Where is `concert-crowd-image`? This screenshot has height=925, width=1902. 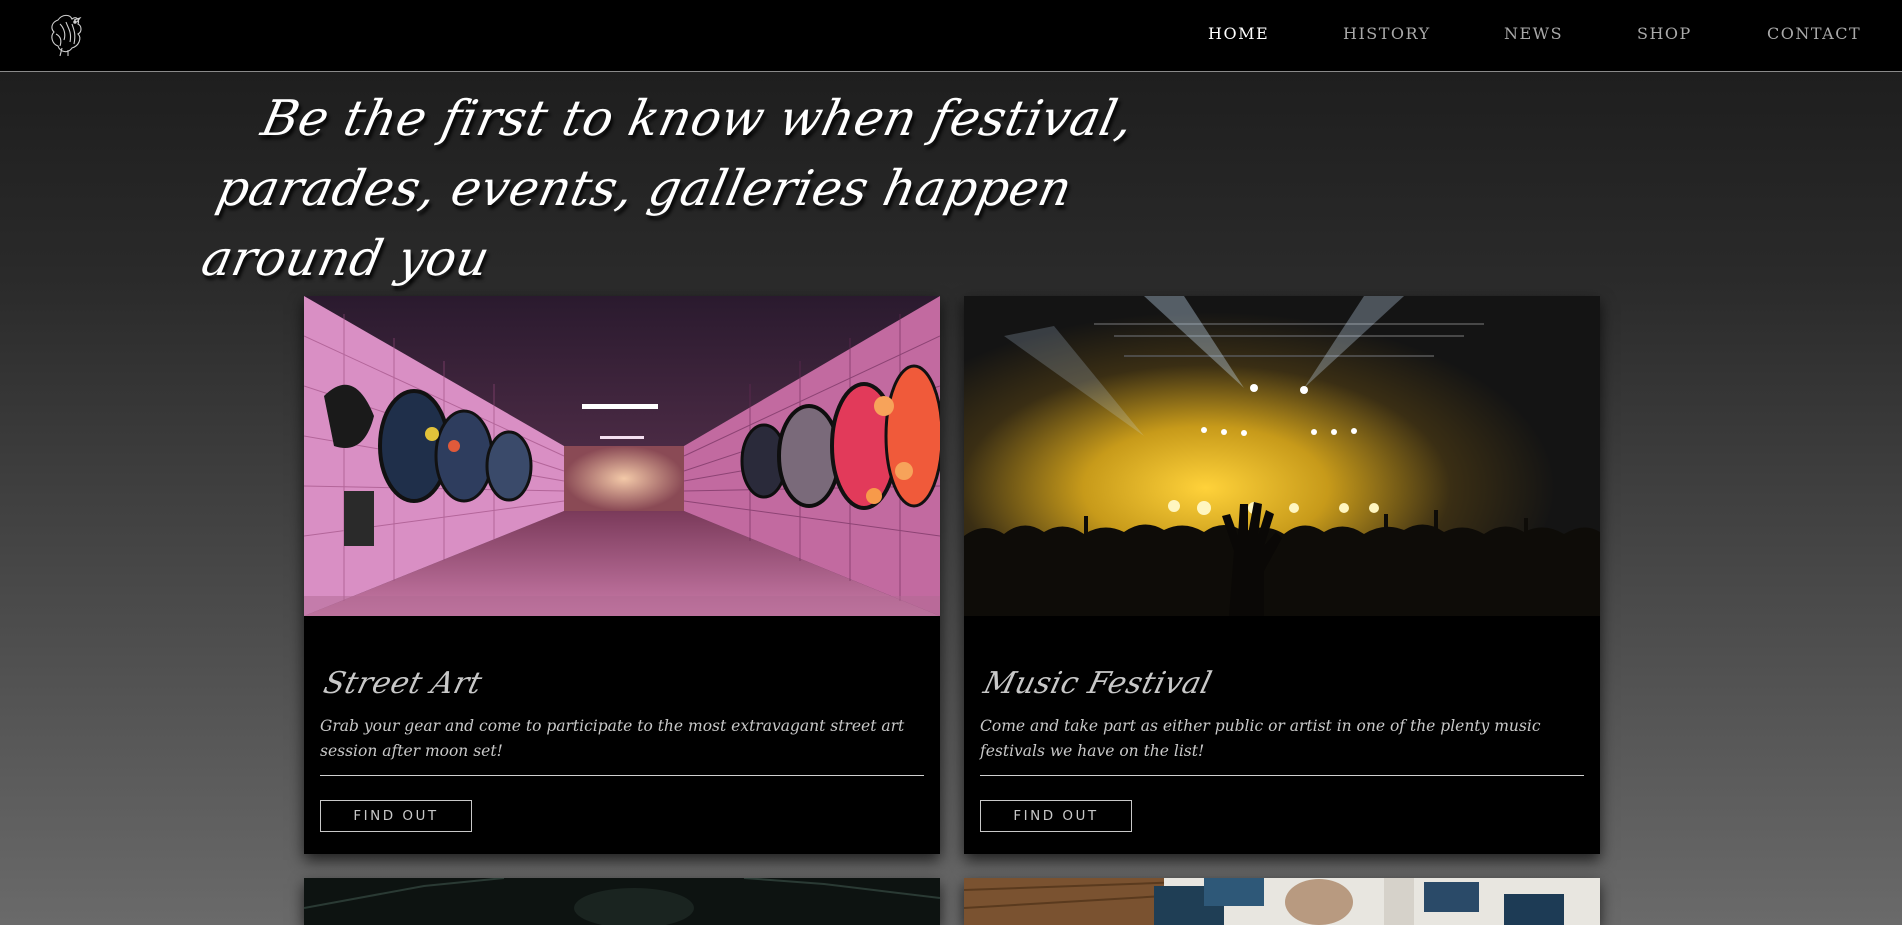
concert-crowd-image is located at coordinates (1282, 456).